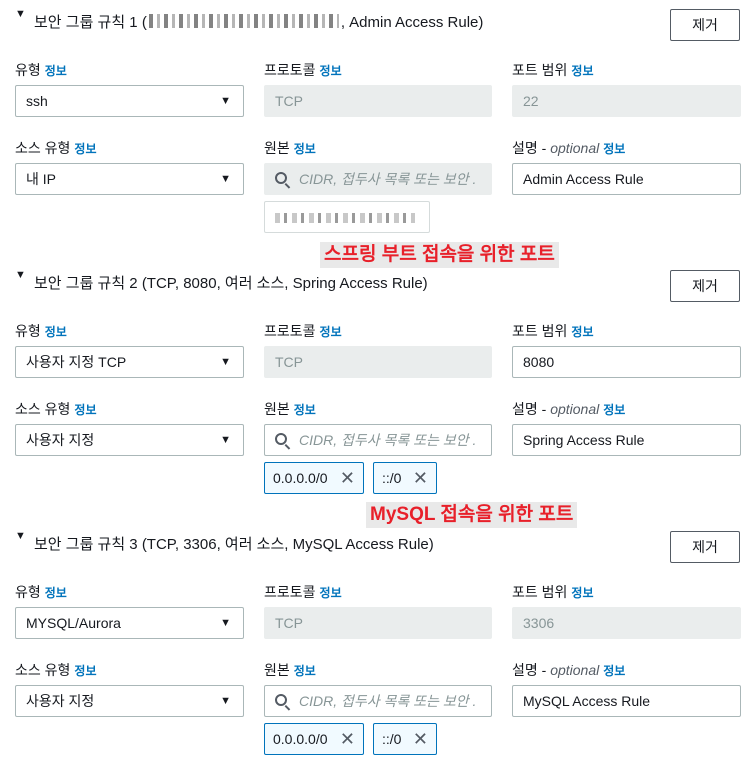 The width and height of the screenshot is (755, 778). What do you see at coordinates (626, 179) in the screenshot?
I see `description-input: Admin Access Rule` at bounding box center [626, 179].